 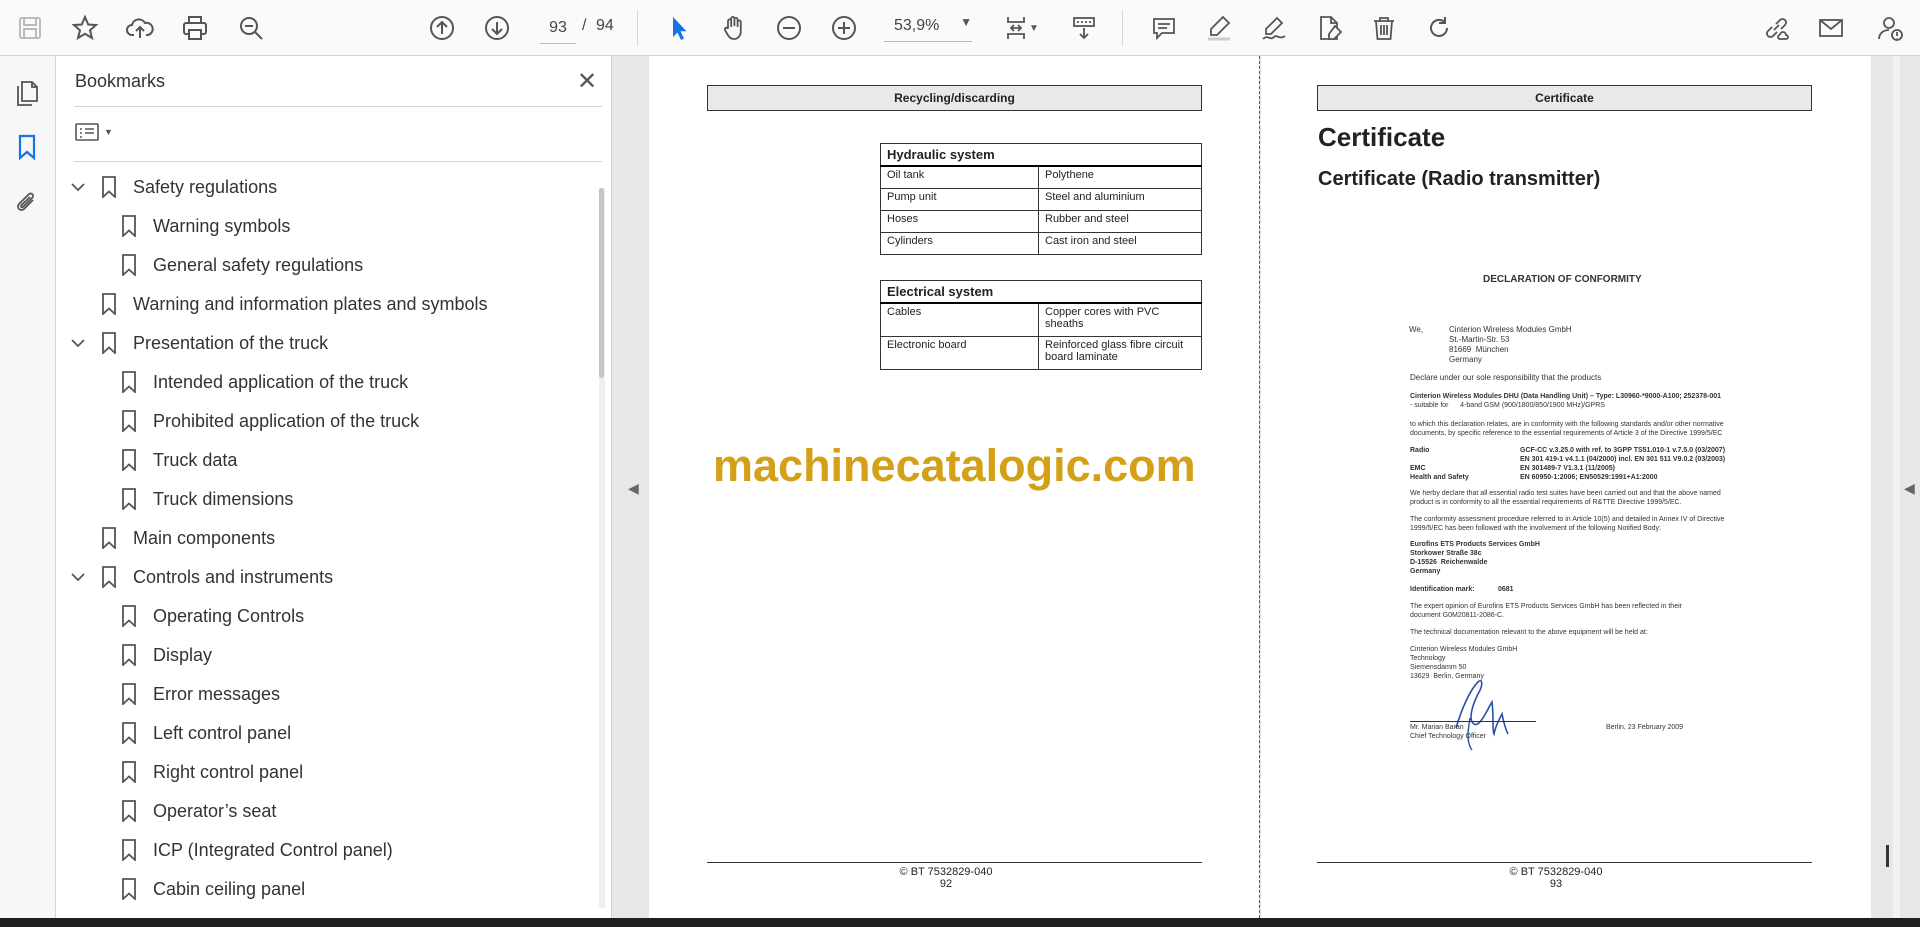 I want to click on user-account-icon, so click(x=1890, y=28).